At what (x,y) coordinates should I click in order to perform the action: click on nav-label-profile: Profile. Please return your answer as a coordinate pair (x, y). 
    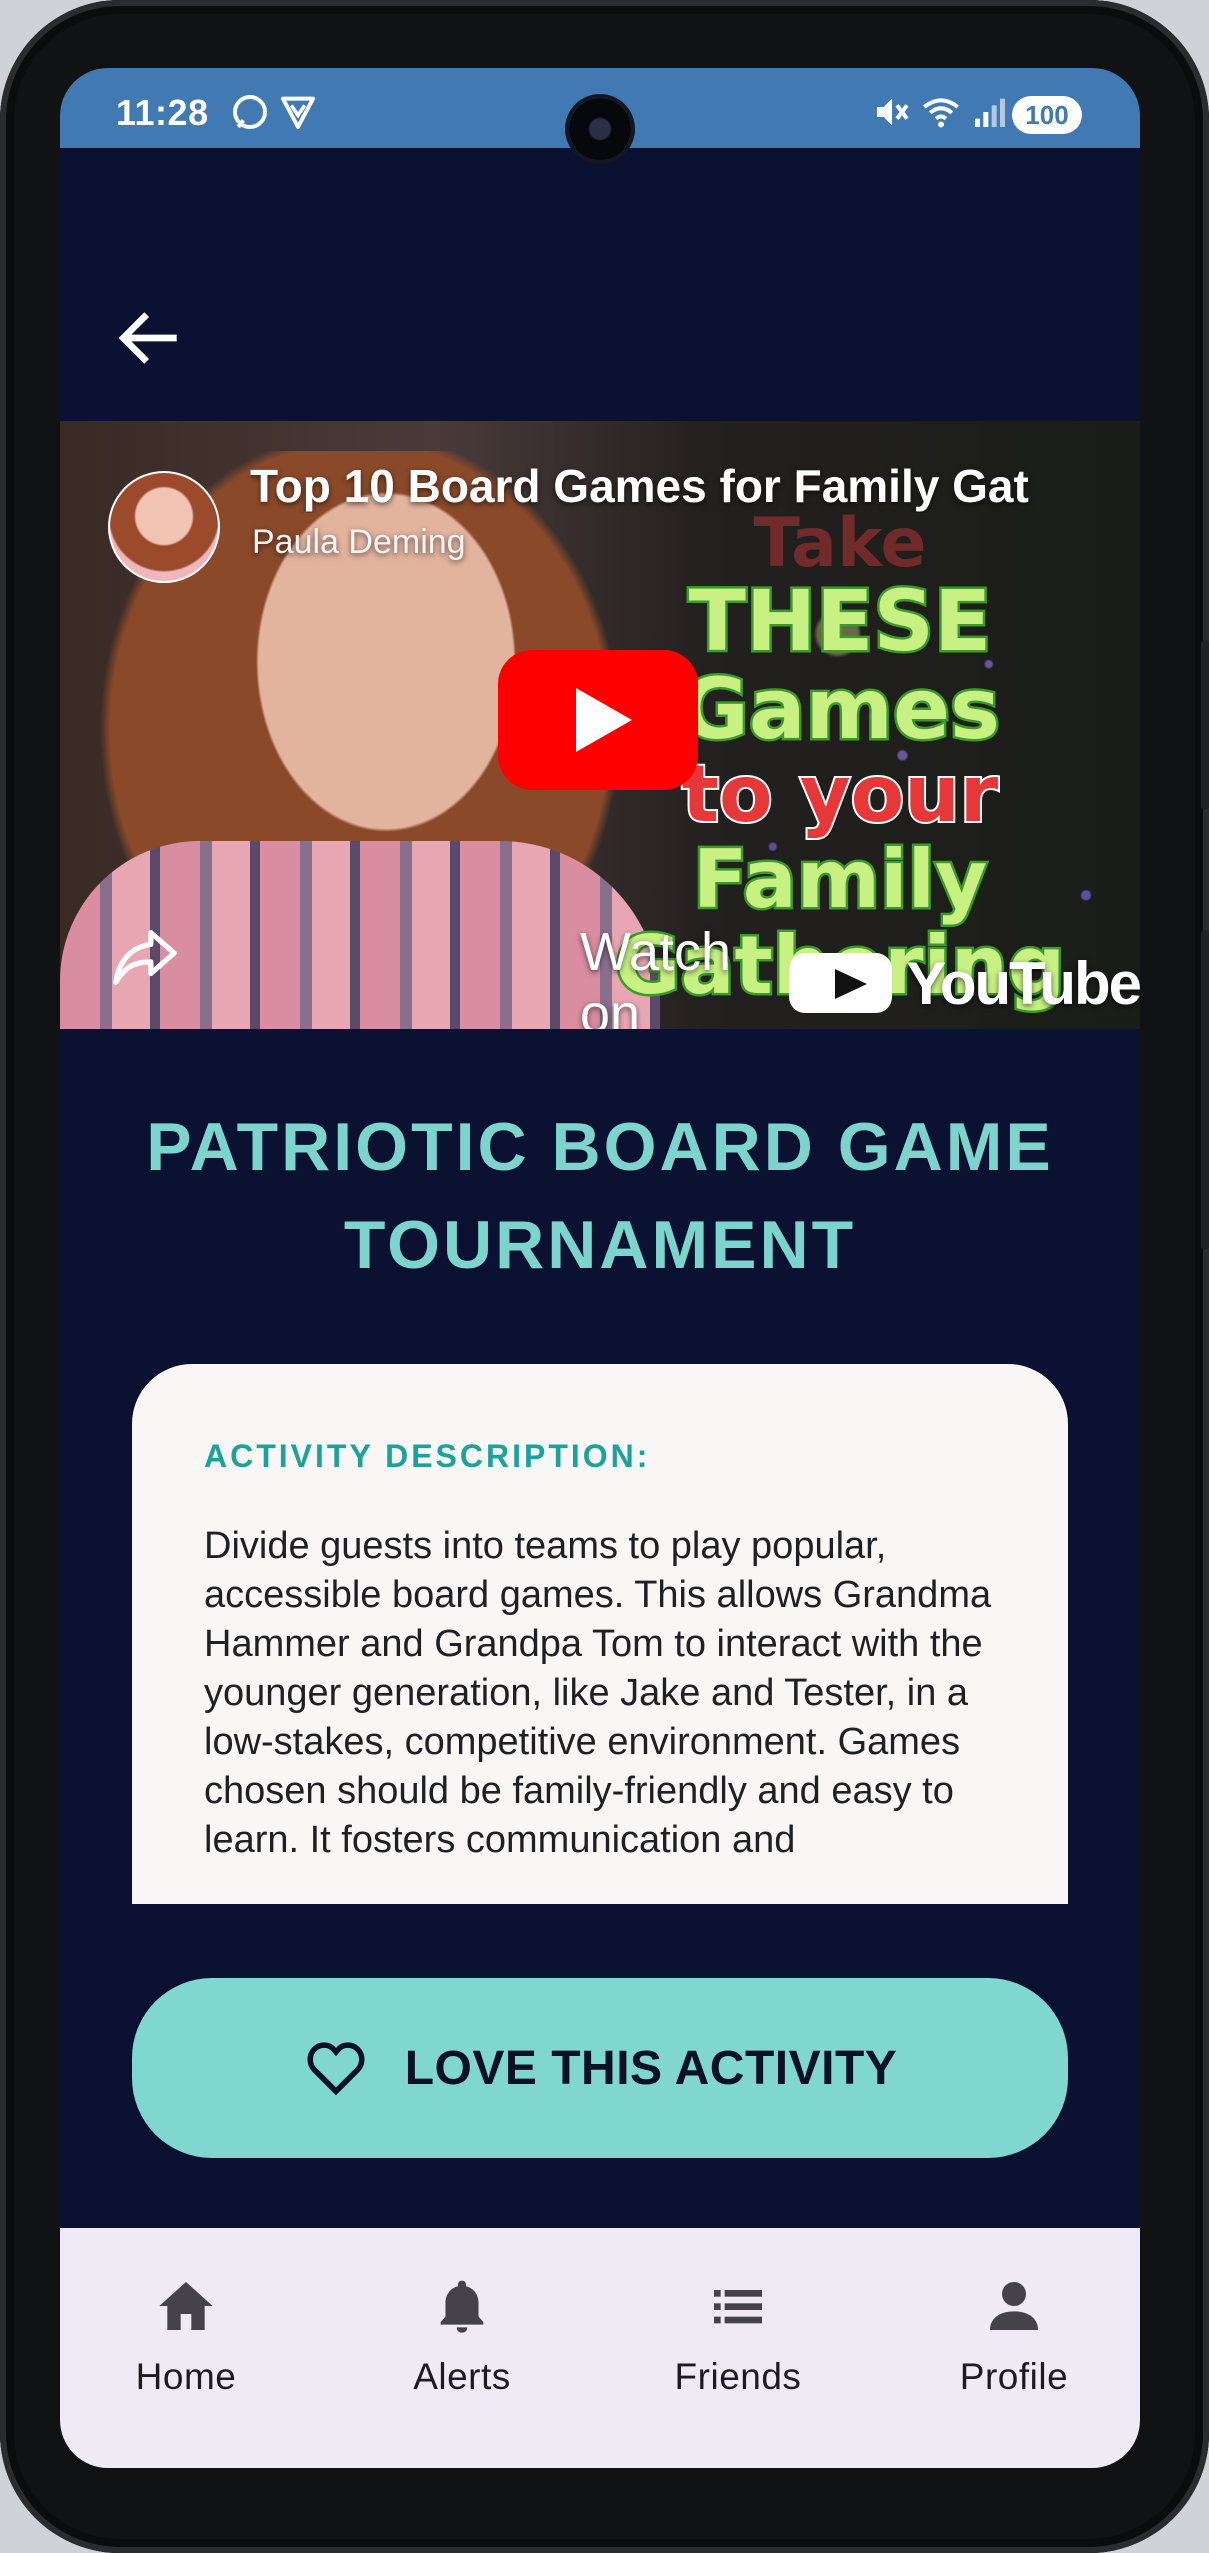
    Looking at the image, I should click on (1014, 2376).